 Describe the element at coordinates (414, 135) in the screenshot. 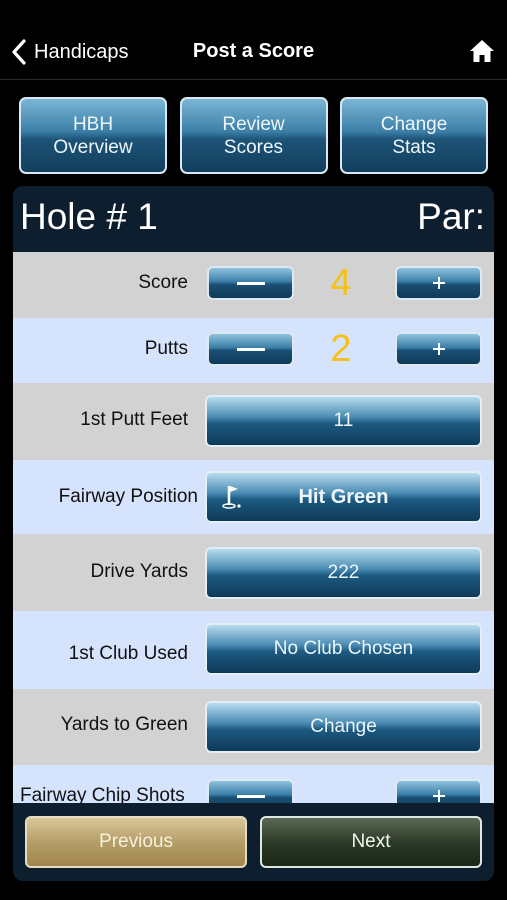

I see `change-stats-button: Change Stats` at that location.